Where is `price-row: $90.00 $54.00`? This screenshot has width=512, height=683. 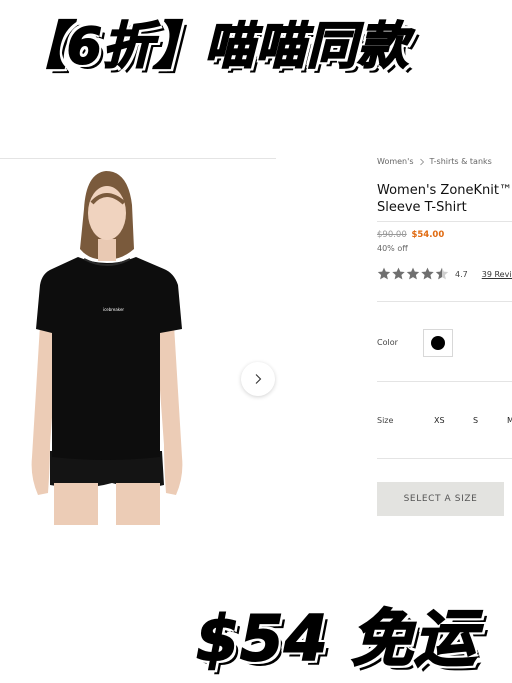
price-row: $90.00 $54.00 is located at coordinates (410, 235).